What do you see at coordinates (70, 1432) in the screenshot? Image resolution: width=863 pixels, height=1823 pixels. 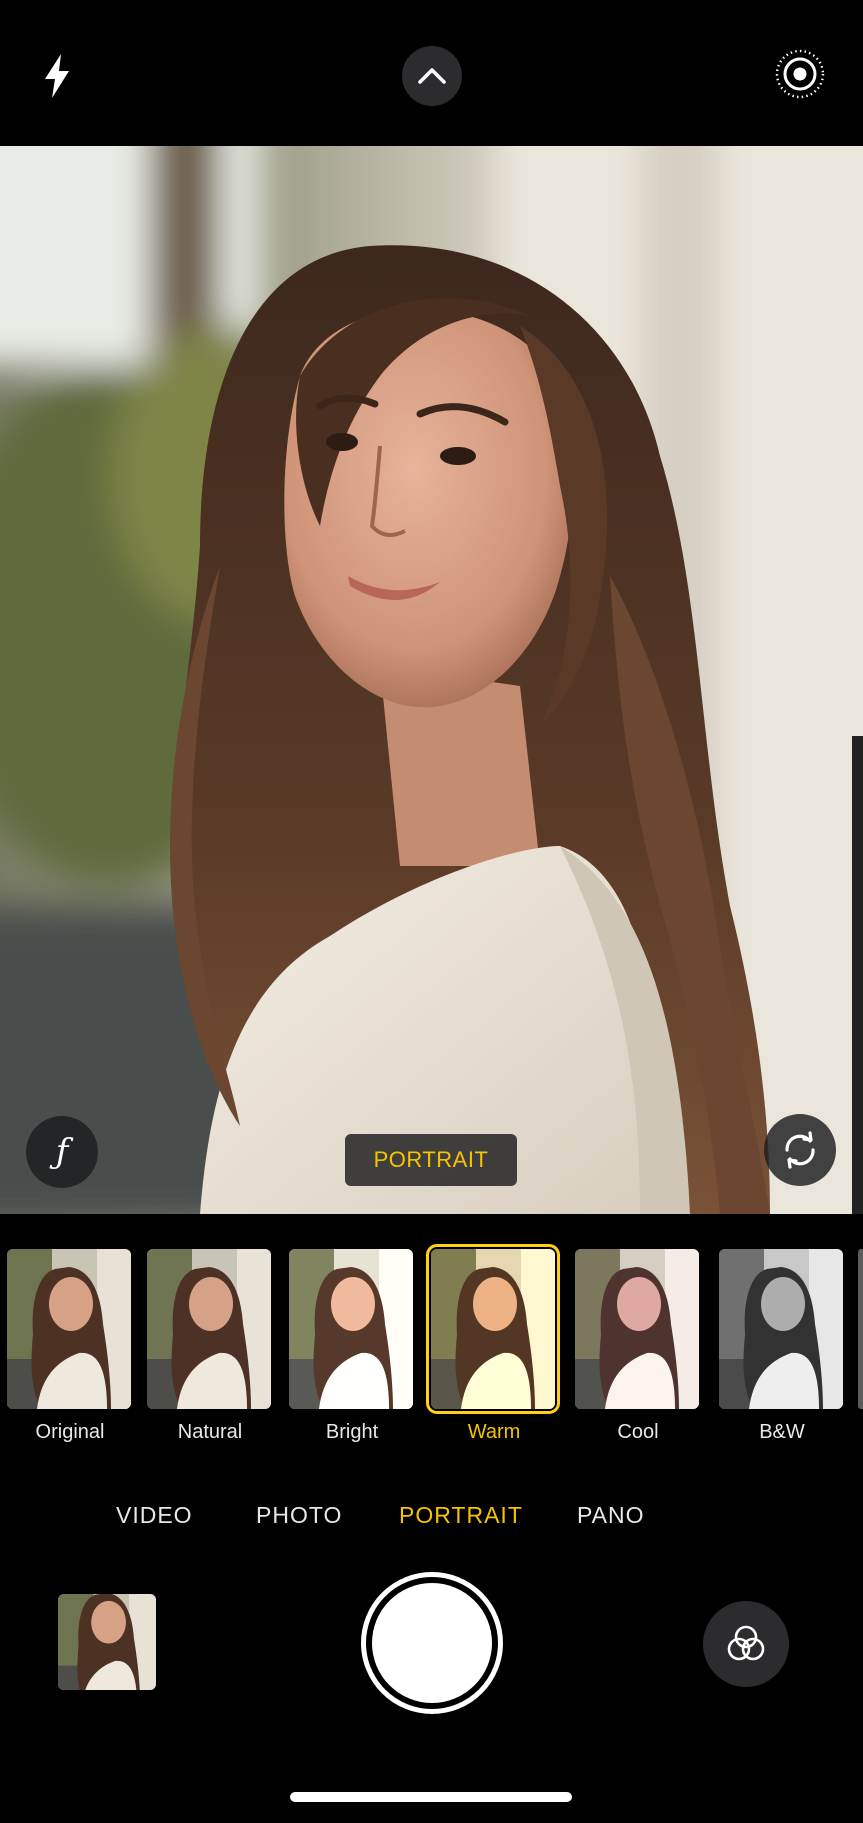 I see `filter-label: Original` at bounding box center [70, 1432].